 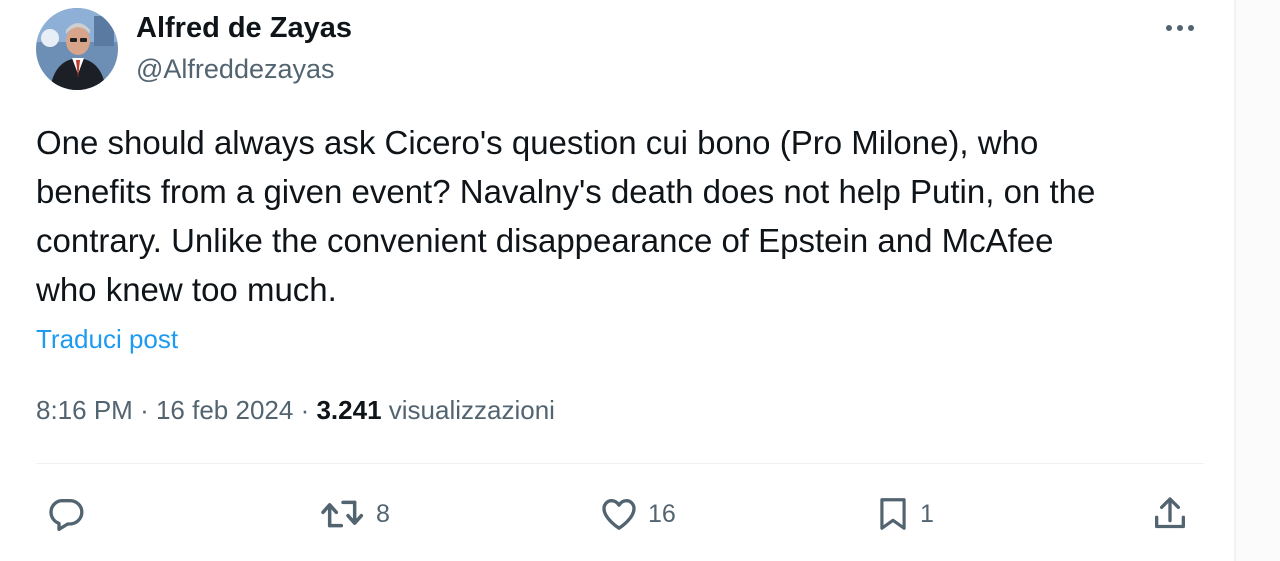 I want to click on author-handle: @Alfreddezayas, so click(x=235, y=69).